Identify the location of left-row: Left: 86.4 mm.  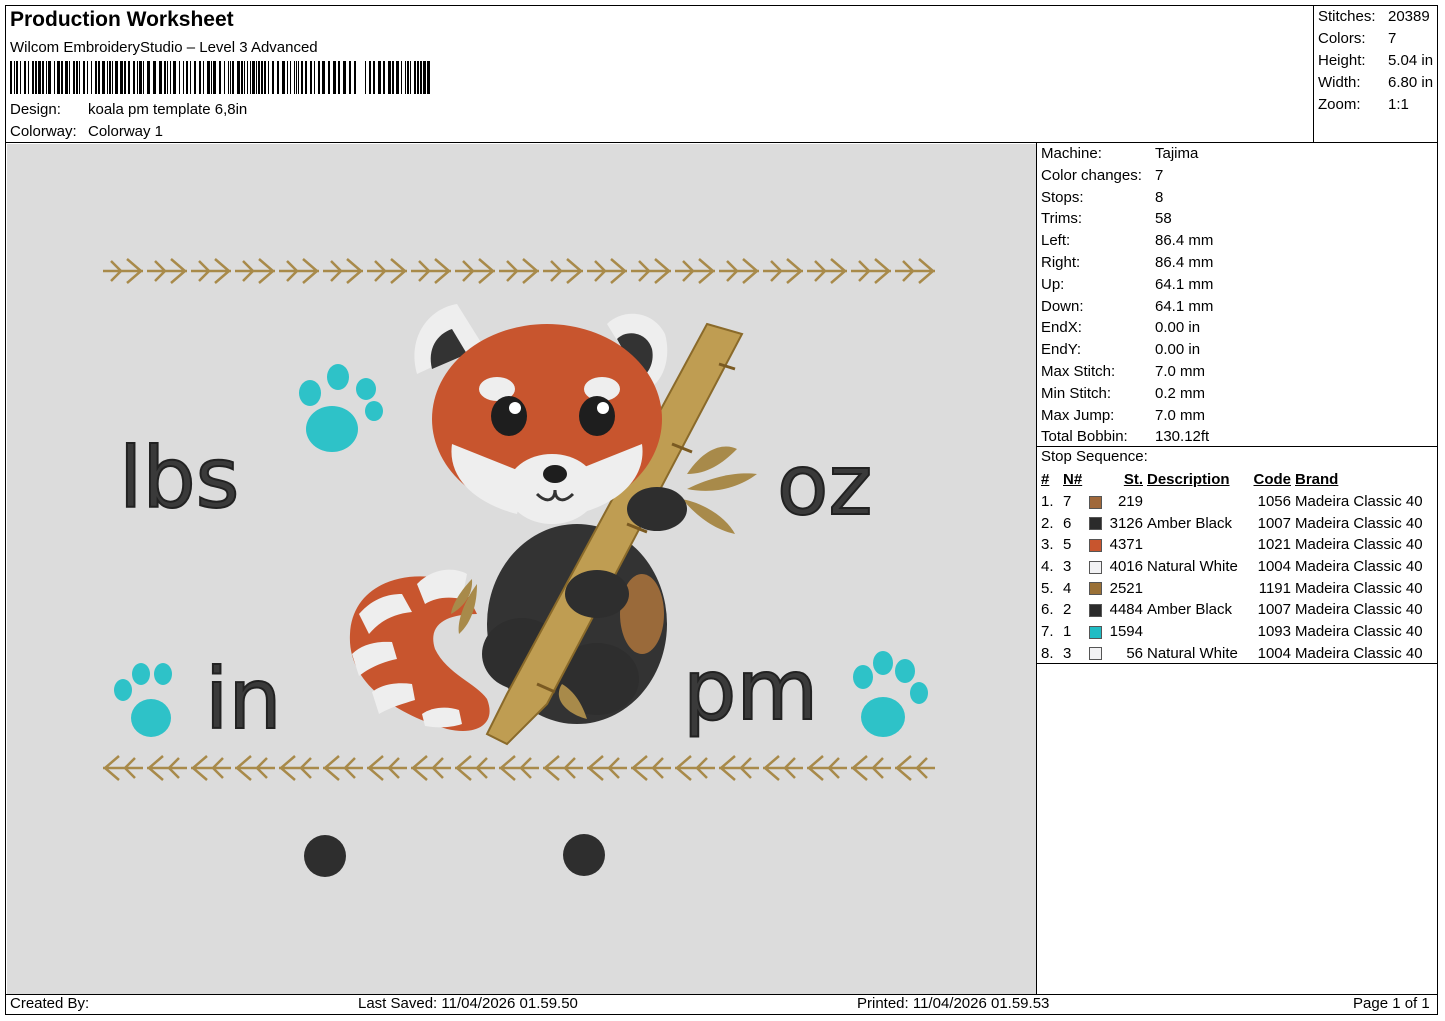
(1127, 241).